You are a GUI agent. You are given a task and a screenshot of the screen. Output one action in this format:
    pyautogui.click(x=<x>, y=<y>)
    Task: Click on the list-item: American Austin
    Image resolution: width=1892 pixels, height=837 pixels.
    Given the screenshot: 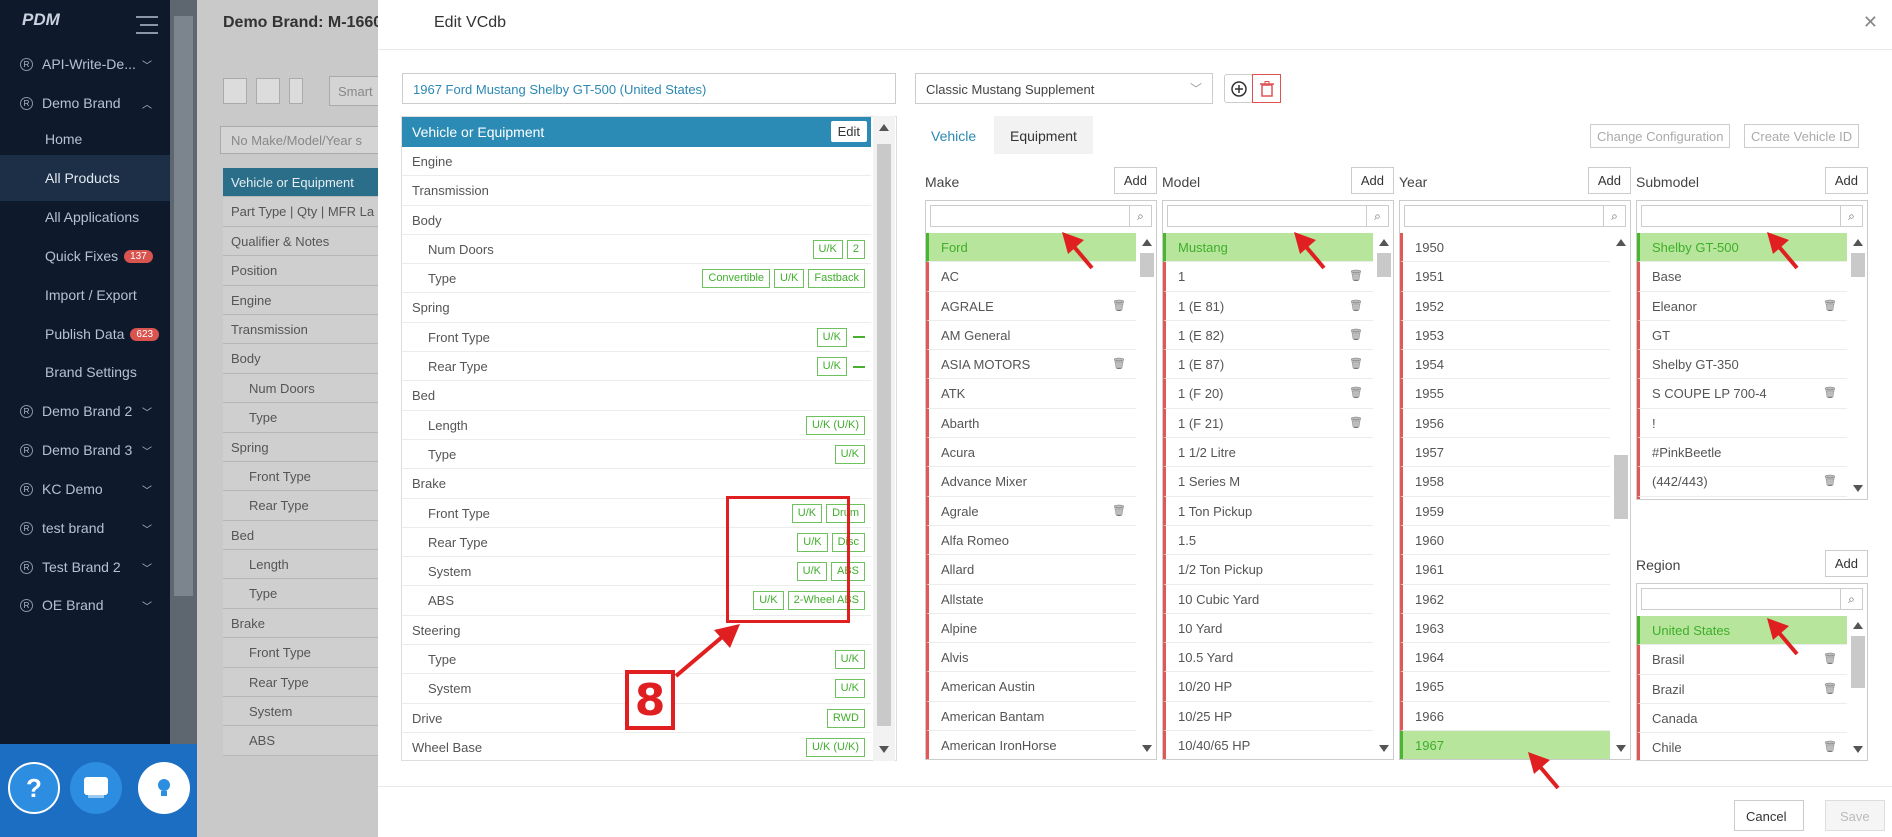 What is the action you would take?
    pyautogui.click(x=1031, y=687)
    